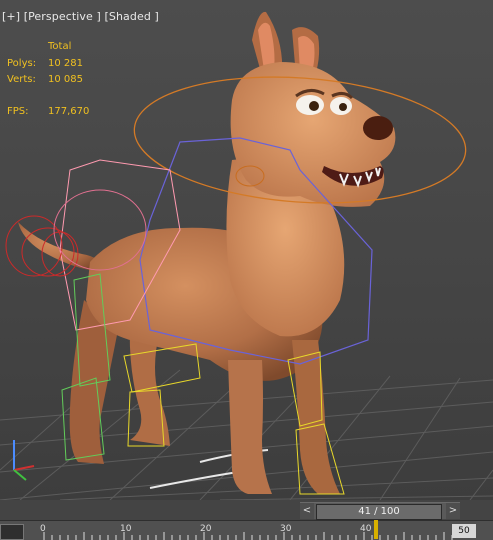 Image resolution: width=493 pixels, height=540 pixels. What do you see at coordinates (313, 109) in the screenshot?
I see `dog-head` at bounding box center [313, 109].